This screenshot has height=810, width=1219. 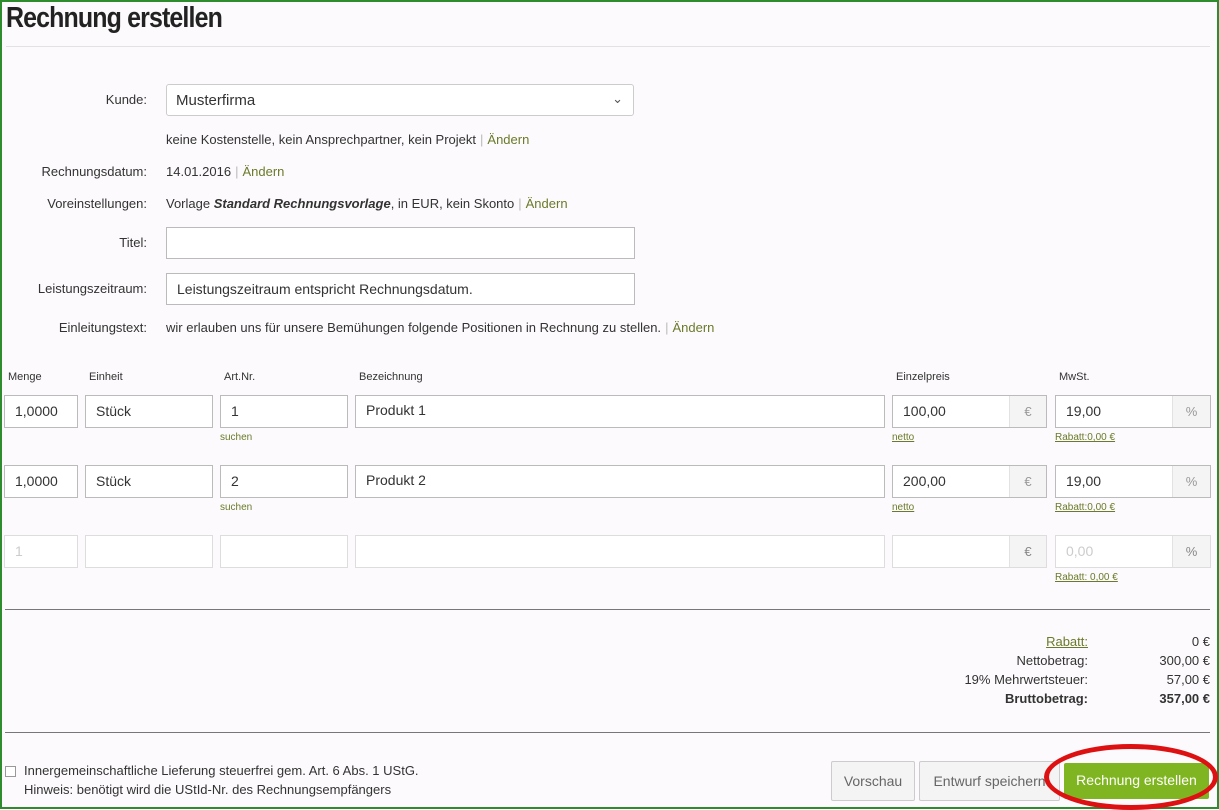 I want to click on totals-brutto-value: 357,00 €, so click(x=1184, y=698).